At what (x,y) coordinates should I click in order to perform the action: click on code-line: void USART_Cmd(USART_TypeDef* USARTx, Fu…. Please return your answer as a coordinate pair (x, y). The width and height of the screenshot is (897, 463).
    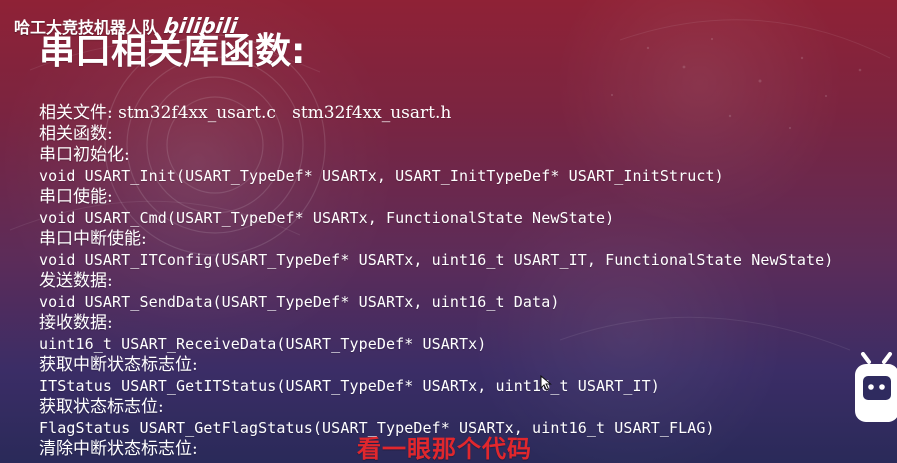
    Looking at the image, I should click on (327, 218).